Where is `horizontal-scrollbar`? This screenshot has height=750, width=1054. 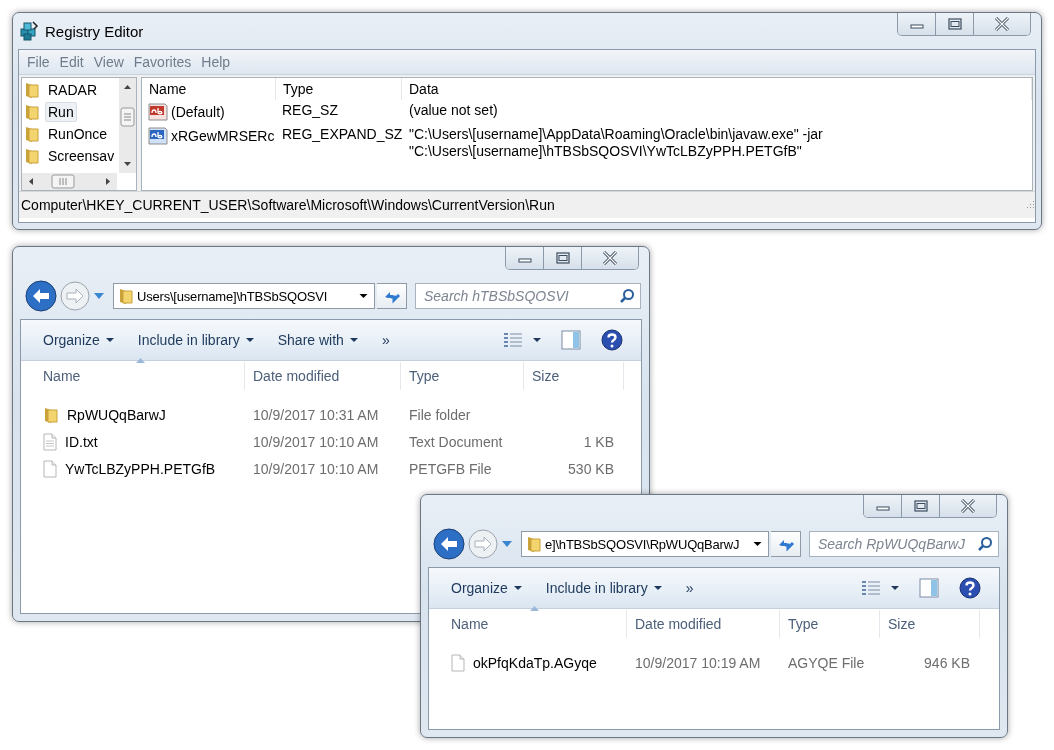 horizontal-scrollbar is located at coordinates (69, 181).